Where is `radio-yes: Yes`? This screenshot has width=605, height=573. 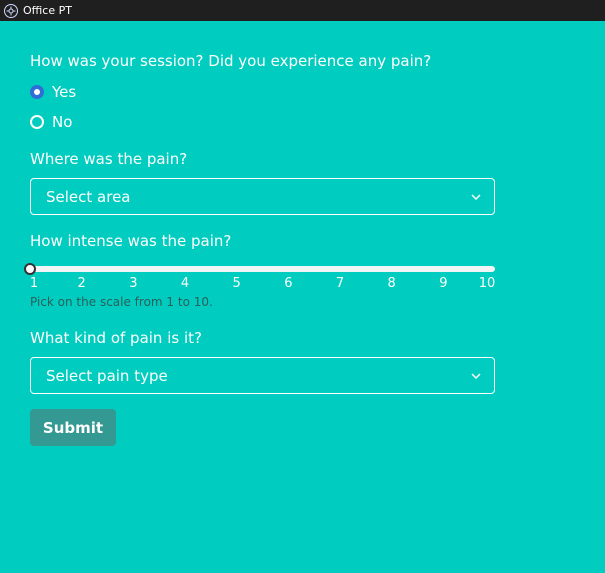
radio-yes: Yes is located at coordinates (53, 92).